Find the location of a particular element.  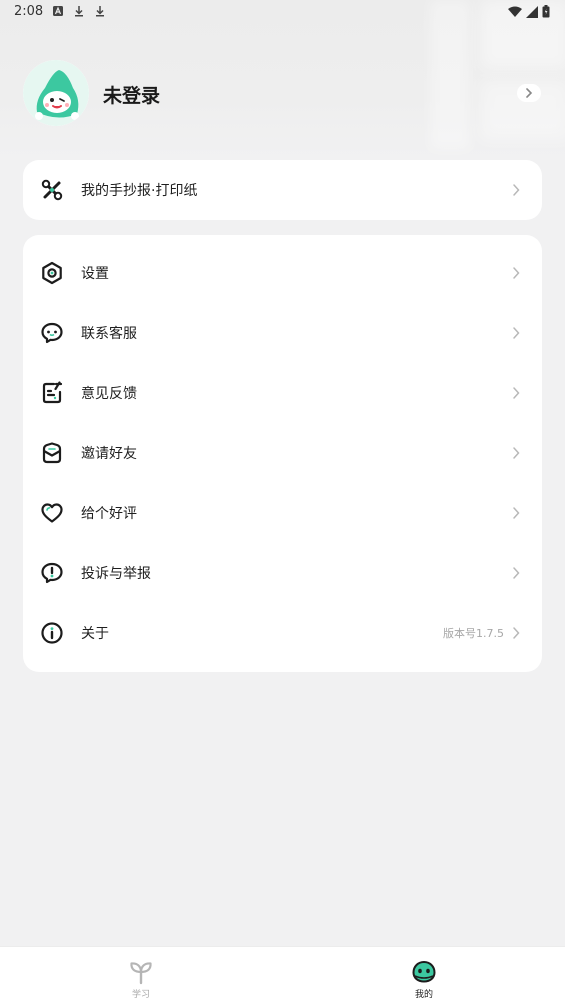

mine-face-icon is located at coordinates (424, 971).